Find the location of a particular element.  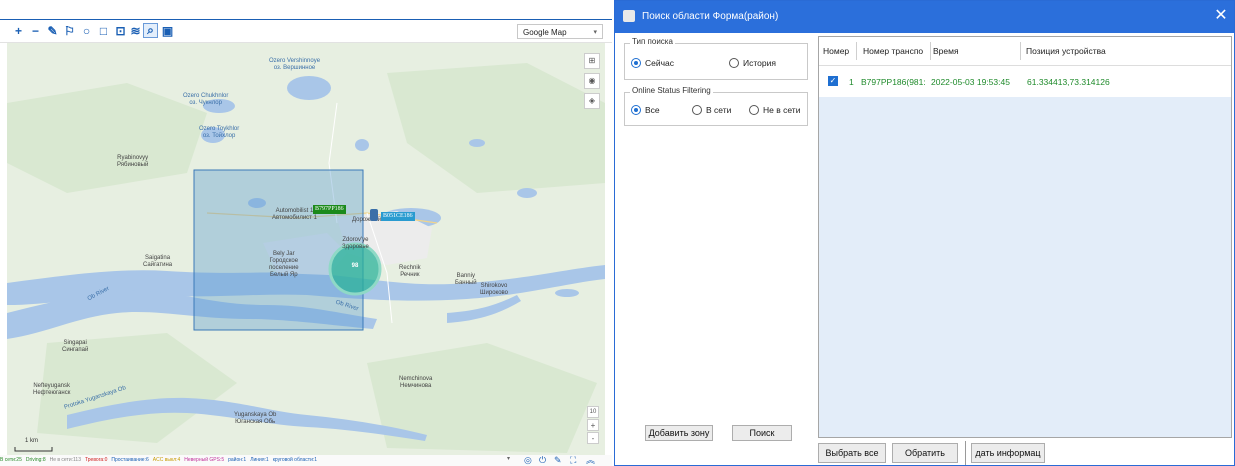

status-item: Неверный GPS:5 is located at coordinates (204, 460).